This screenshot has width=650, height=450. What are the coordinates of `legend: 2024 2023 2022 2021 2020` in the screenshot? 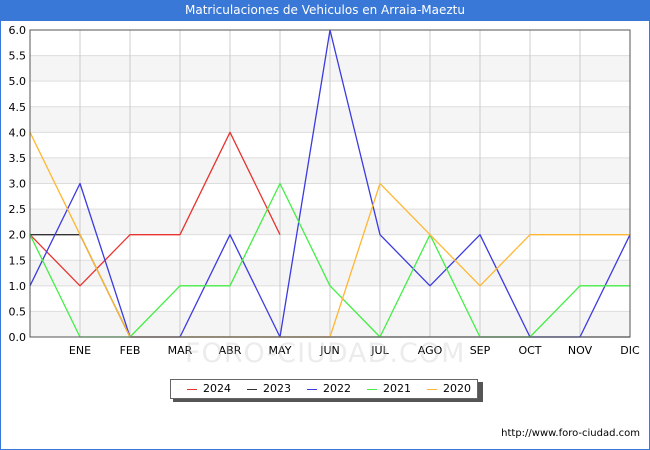 It's located at (324, 389).